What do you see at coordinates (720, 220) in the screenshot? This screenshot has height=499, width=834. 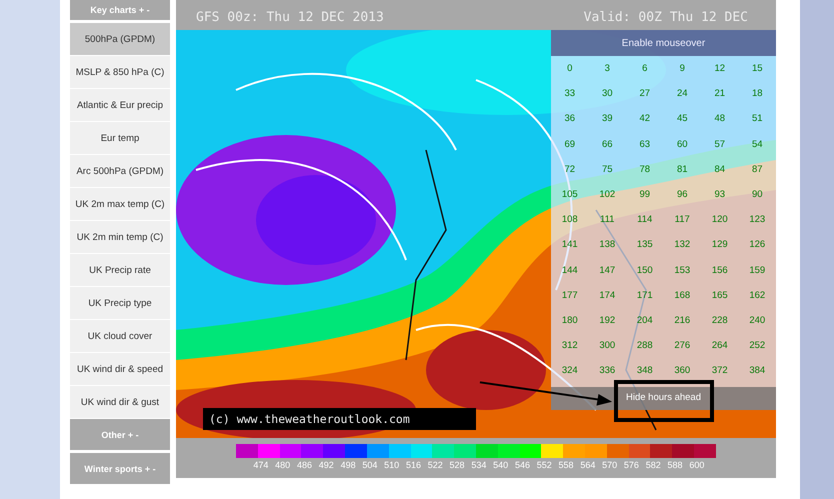 I see `forecast-hour-link: 120` at bounding box center [720, 220].